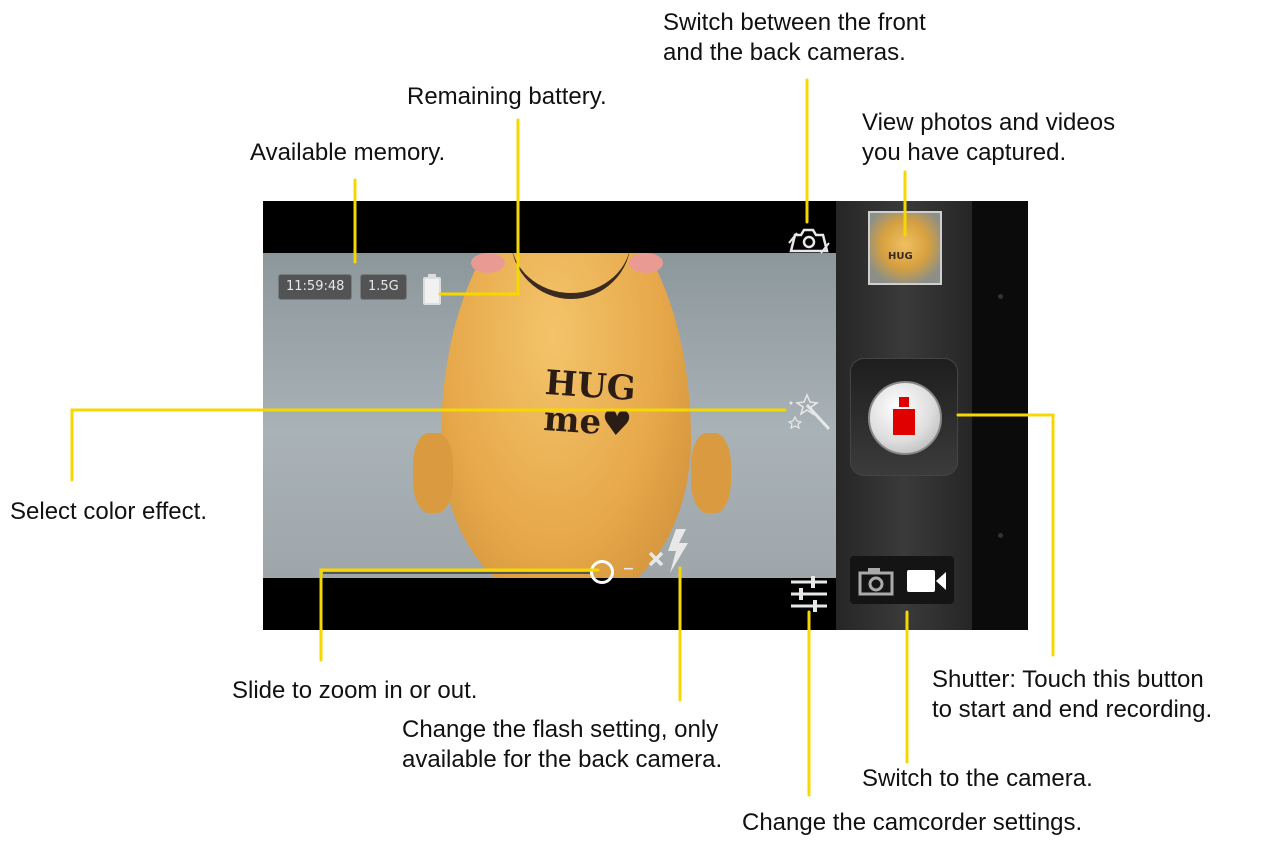 This screenshot has width=1273, height=846. I want to click on callout-switch-cameras-line2: and the back cameras., so click(784, 52).